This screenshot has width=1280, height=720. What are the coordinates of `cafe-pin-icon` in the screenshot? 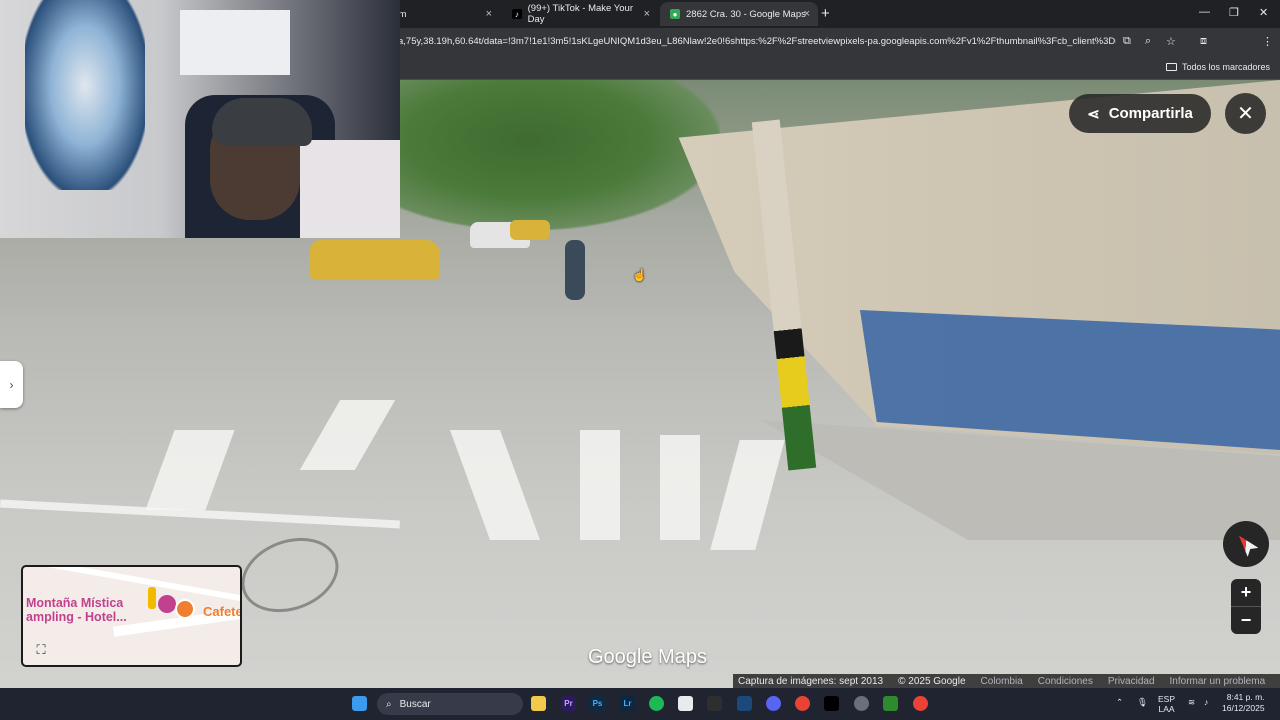 It's located at (185, 609).